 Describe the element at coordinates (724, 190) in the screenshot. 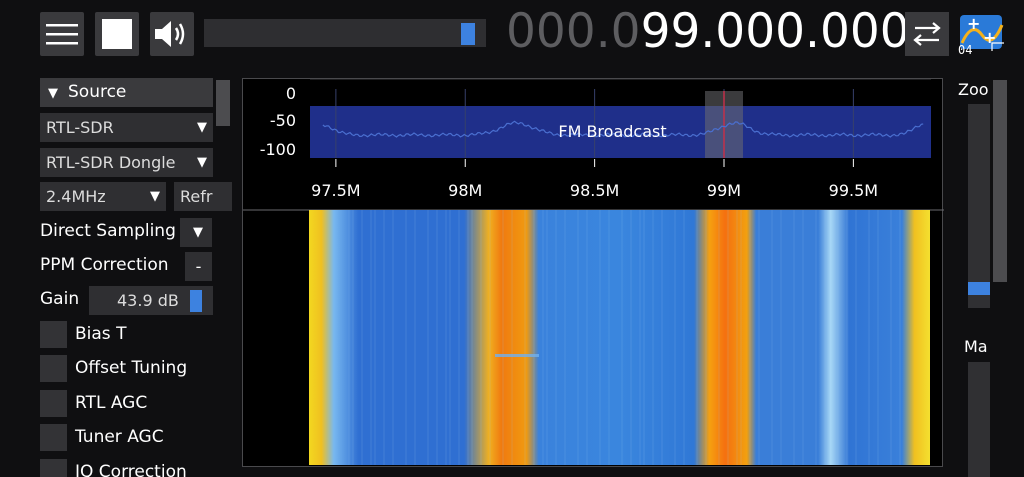

I see `freq-tick-label: 99M` at that location.